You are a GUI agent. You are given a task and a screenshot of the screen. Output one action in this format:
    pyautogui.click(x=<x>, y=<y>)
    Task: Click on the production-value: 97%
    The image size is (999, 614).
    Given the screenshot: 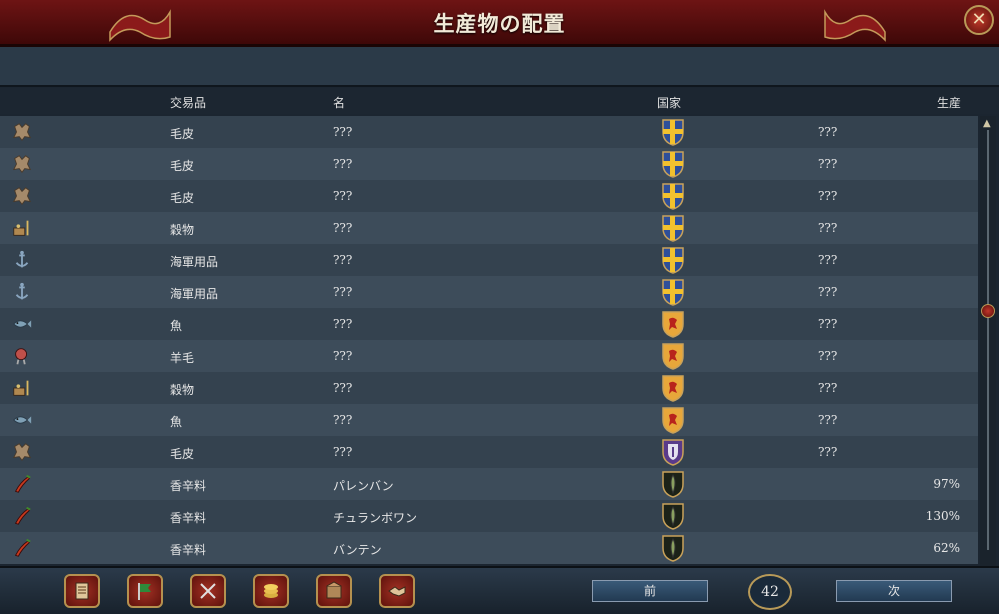 What is the action you would take?
    pyautogui.click(x=946, y=484)
    